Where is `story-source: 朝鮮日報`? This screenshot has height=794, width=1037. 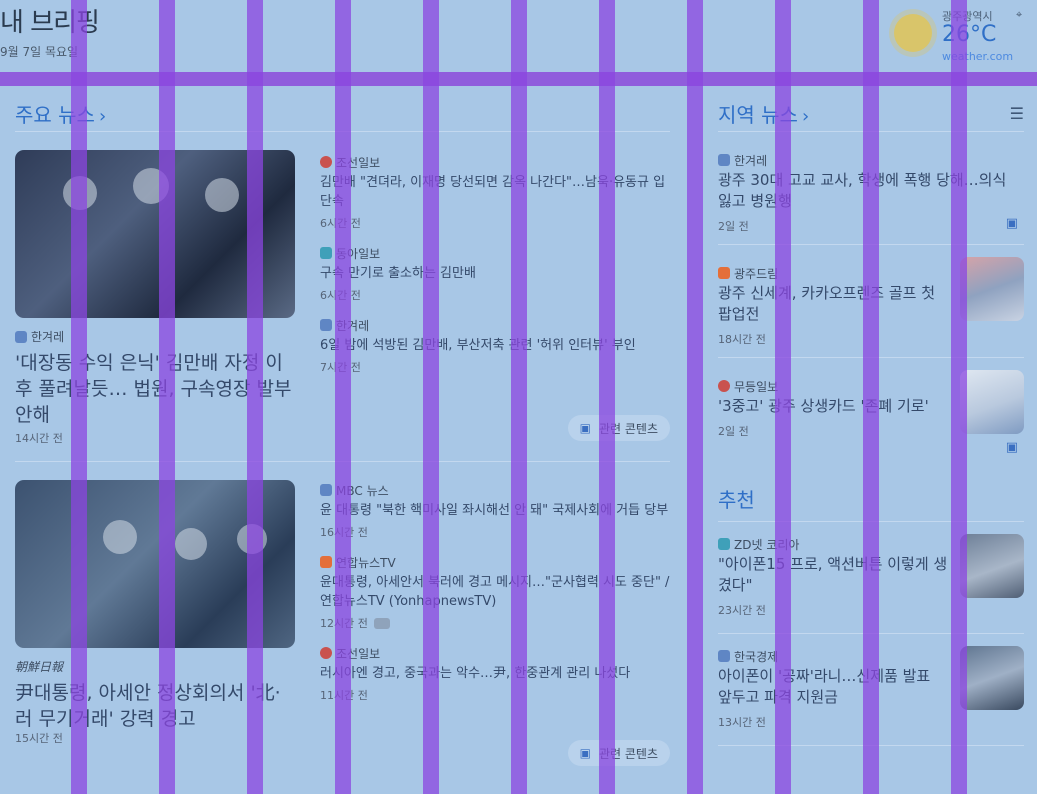
story-source: 朝鮮日報 is located at coordinates (39, 666).